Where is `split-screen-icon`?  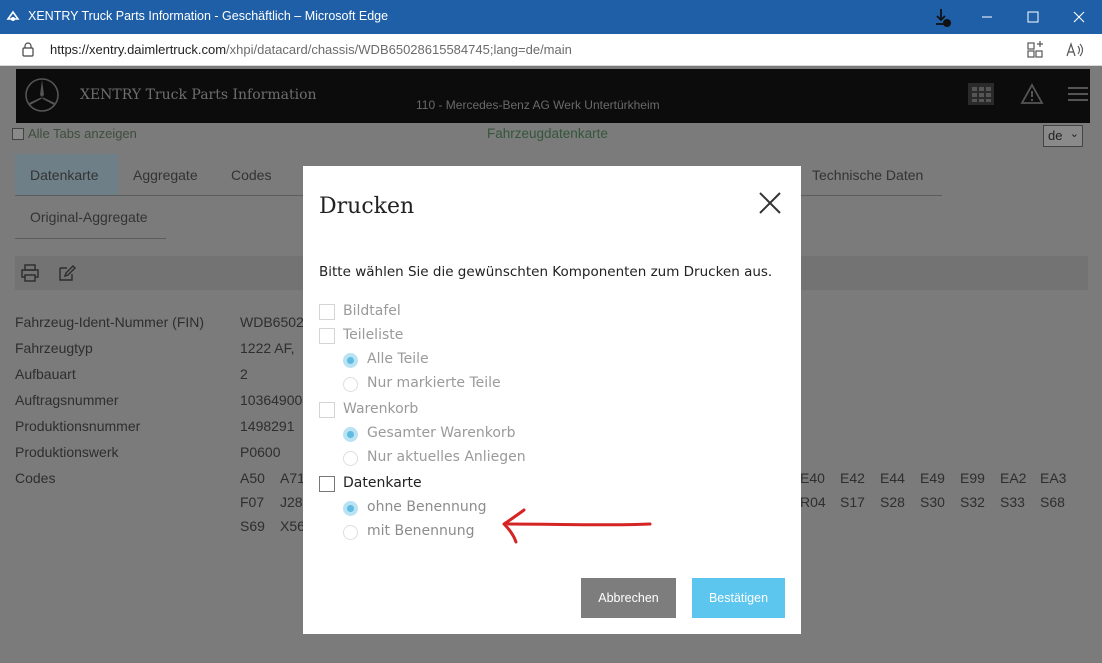
split-screen-icon is located at coordinates (1035, 50).